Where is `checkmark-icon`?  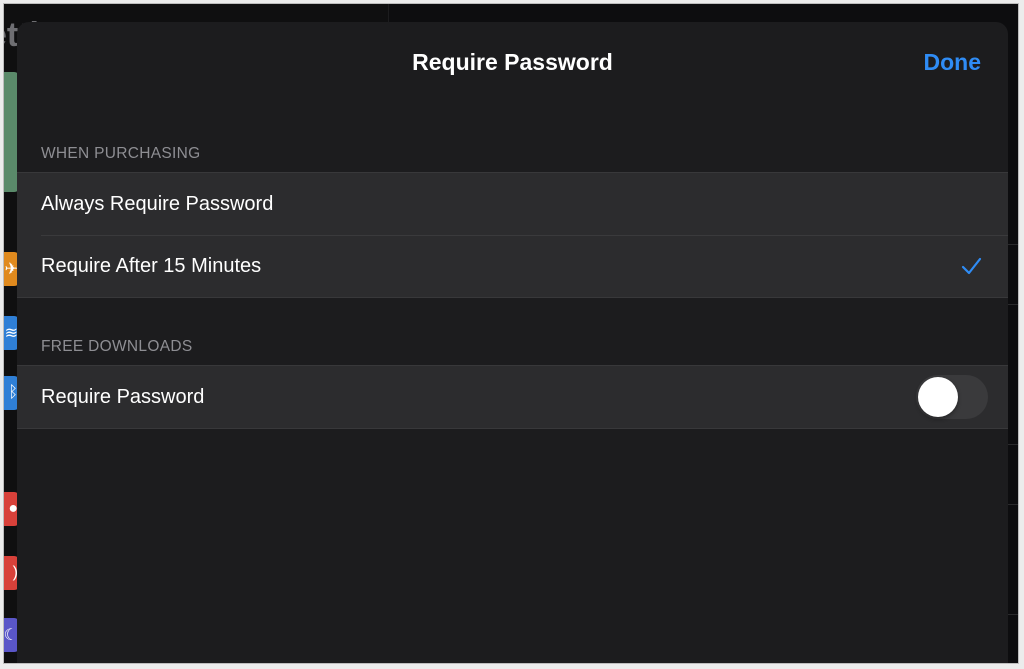
checkmark-icon is located at coordinates (971, 266).